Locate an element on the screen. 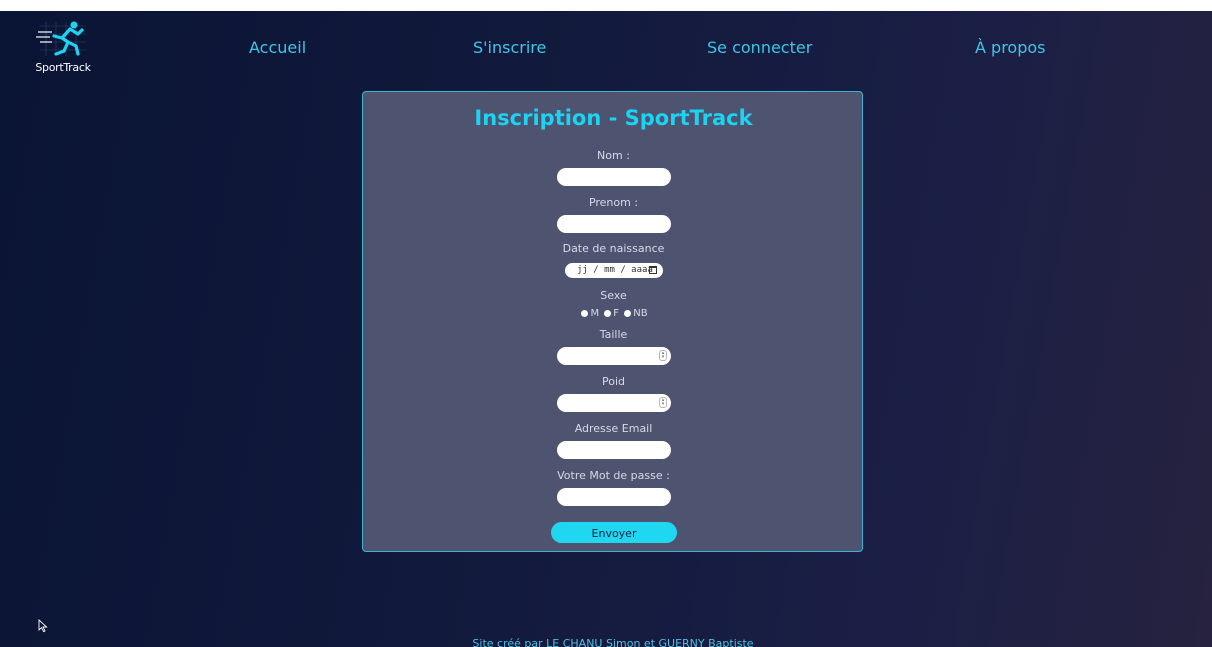 The height and width of the screenshot is (647, 1212). birthdate-input: jj / mm / aaaa is located at coordinates (614, 270).